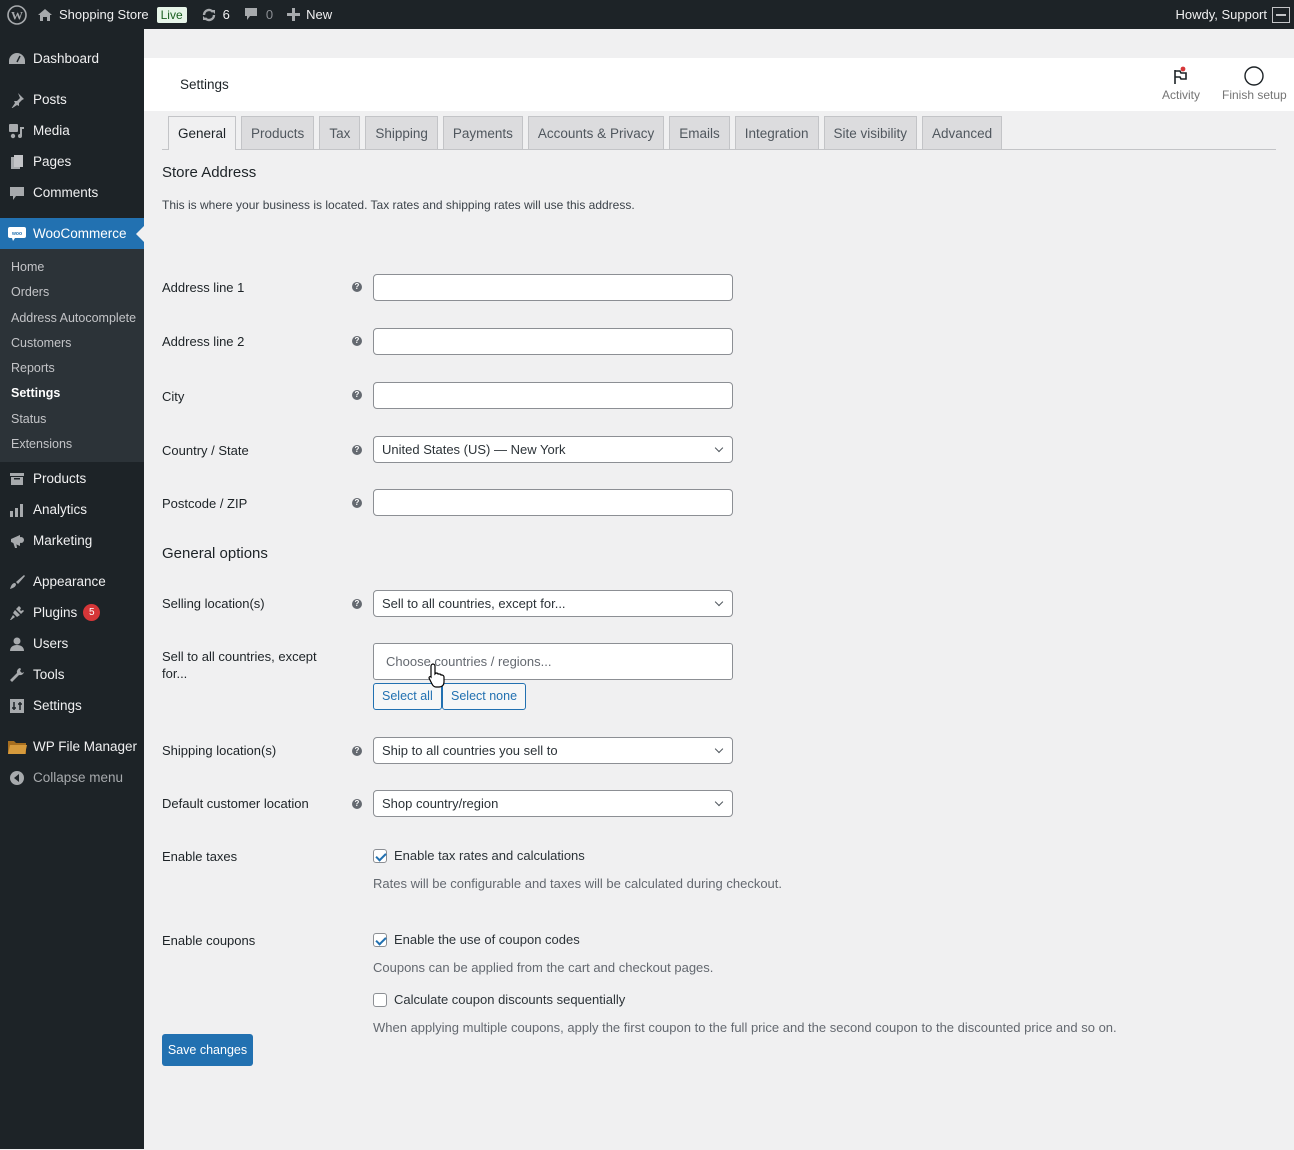  I want to click on enable-taxes-label: Enable taxes, so click(200, 856).